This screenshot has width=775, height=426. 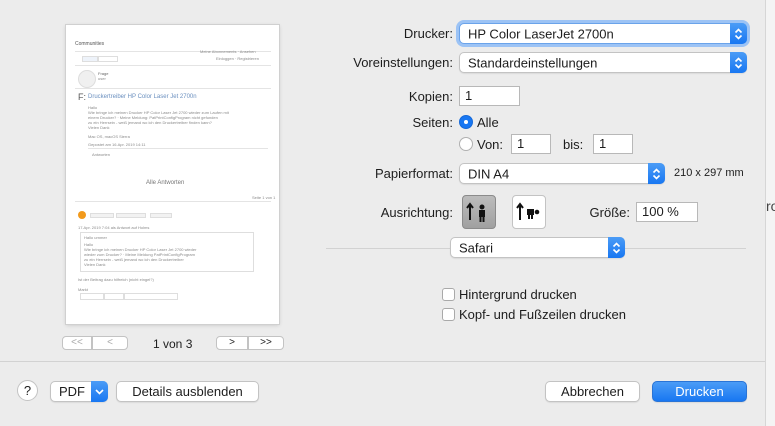 What do you see at coordinates (541, 33) in the screenshot?
I see `printer-value: HP Color LaserJet 2700n` at bounding box center [541, 33].